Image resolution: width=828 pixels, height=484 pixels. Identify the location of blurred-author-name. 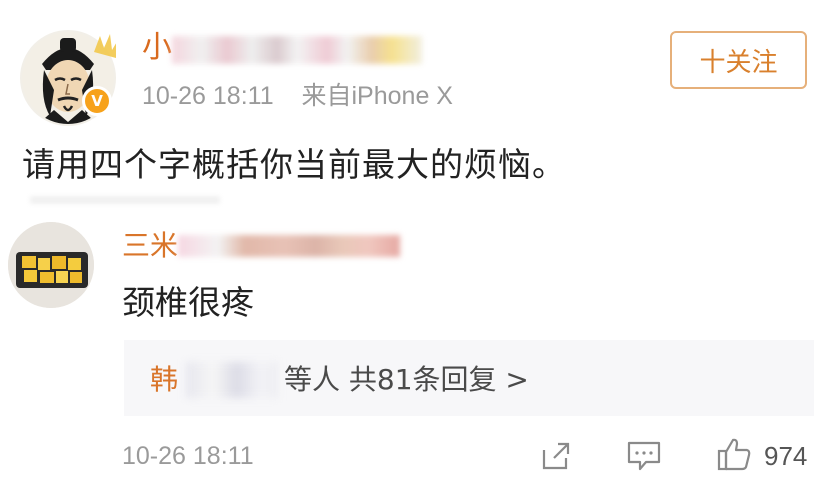
(297, 50).